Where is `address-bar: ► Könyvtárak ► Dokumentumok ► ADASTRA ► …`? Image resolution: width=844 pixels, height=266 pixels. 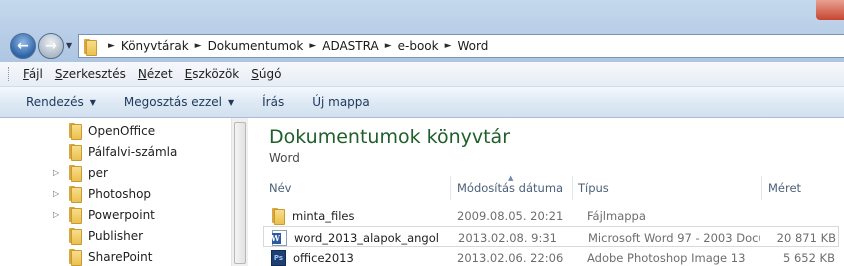
address-bar: ► Könyvtárak ► Dokumentumok ► ADASTRA ► … is located at coordinates (461, 46).